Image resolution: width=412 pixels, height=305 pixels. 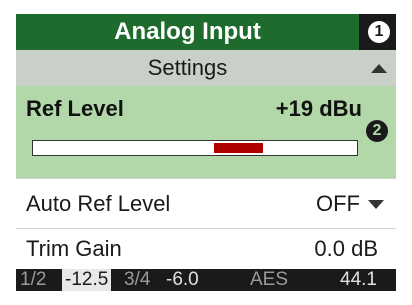 What do you see at coordinates (358, 279) in the screenshot?
I see `sample-rate: 44.1` at bounding box center [358, 279].